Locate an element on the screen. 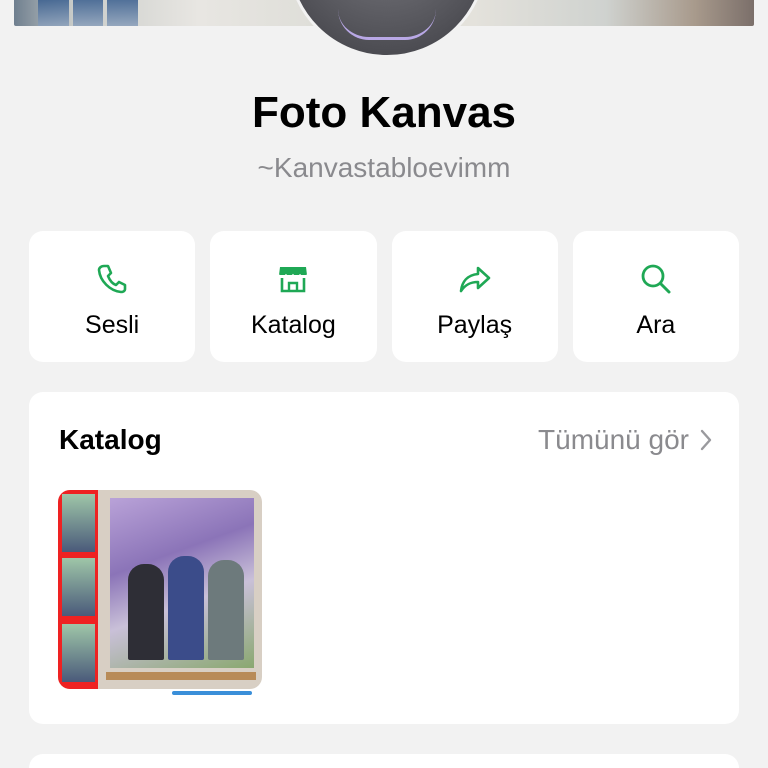  see-all-label: Tümünü gör is located at coordinates (613, 439).